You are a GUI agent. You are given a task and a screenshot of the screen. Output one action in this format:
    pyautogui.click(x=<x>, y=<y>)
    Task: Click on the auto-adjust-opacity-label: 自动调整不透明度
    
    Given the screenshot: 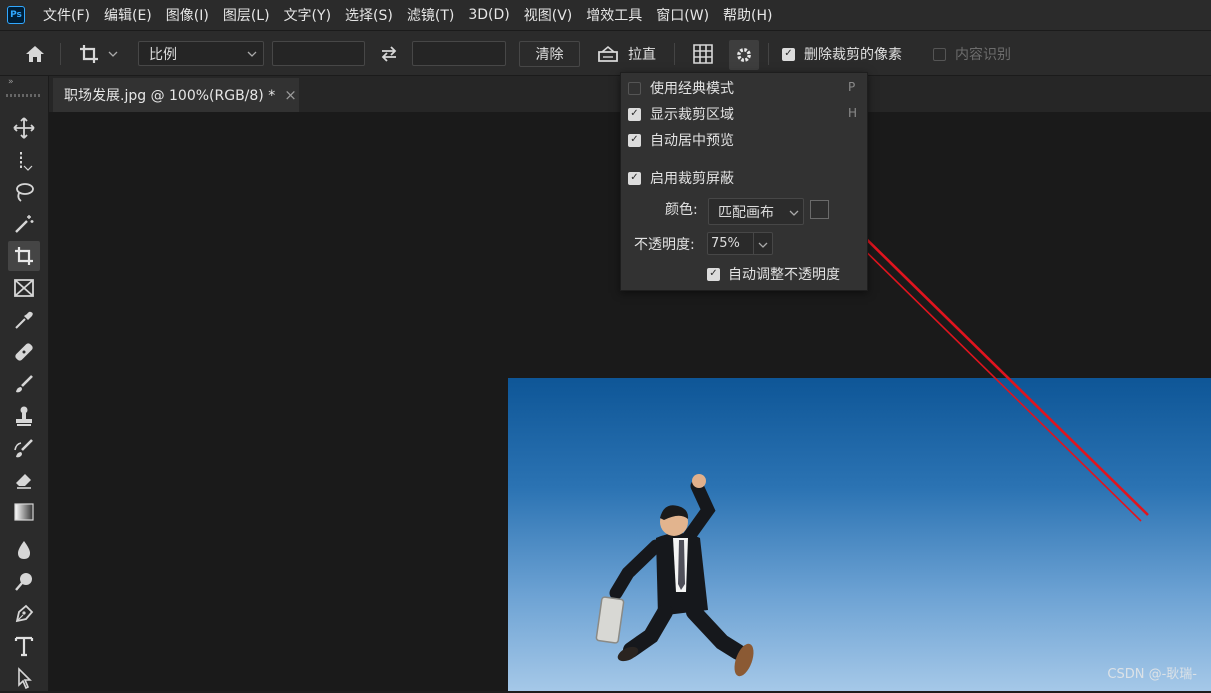 What is the action you would take?
    pyautogui.click(x=784, y=275)
    